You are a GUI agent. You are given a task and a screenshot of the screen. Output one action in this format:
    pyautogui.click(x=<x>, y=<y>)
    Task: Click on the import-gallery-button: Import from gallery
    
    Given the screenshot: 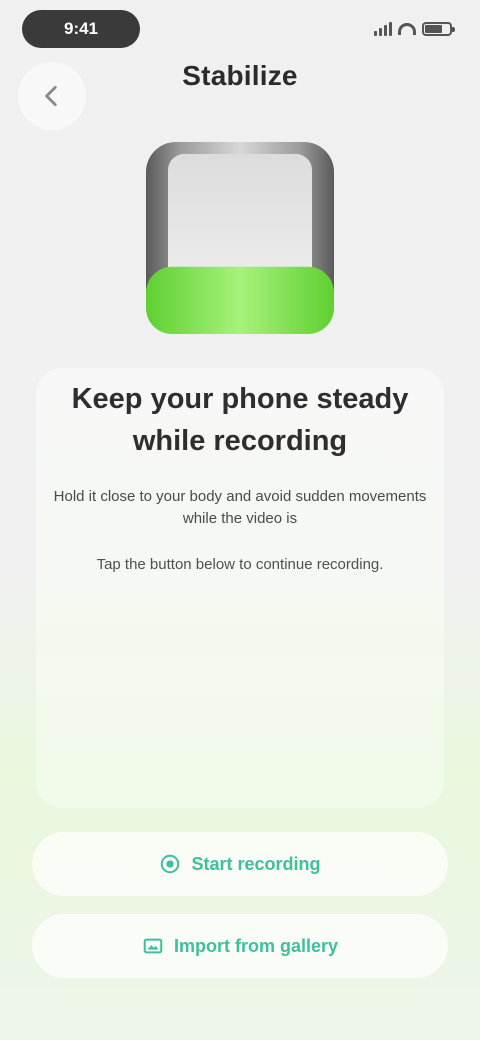 What is the action you would take?
    pyautogui.click(x=240, y=946)
    